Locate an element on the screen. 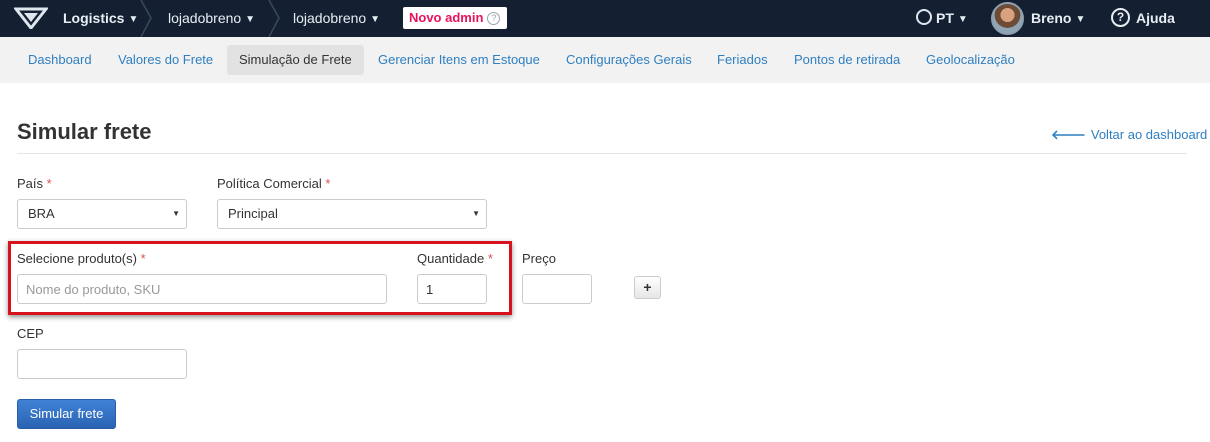  page-title: Simular frete is located at coordinates (84, 131).